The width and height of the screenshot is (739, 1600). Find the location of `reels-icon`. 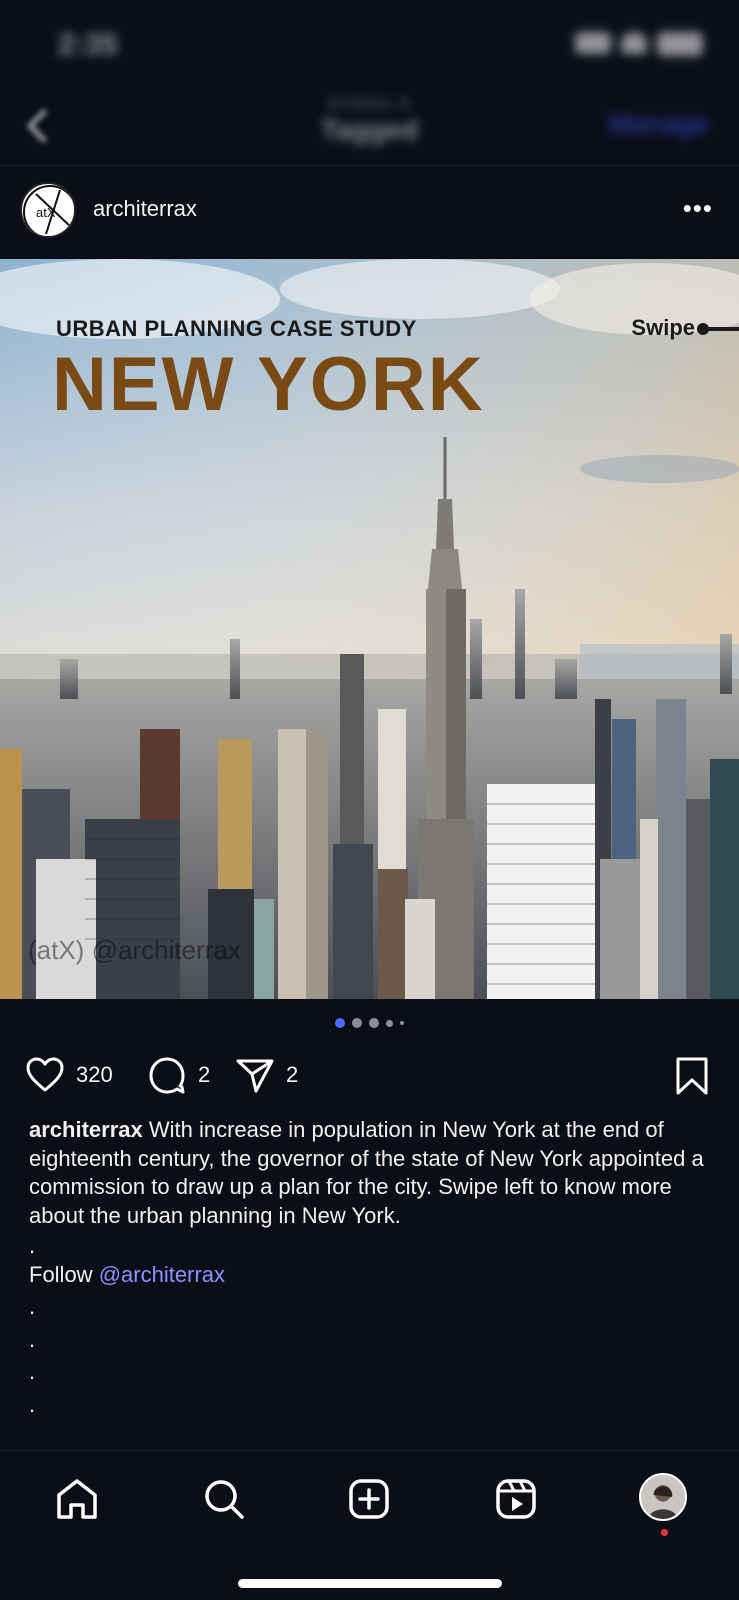

reels-icon is located at coordinates (516, 1499).